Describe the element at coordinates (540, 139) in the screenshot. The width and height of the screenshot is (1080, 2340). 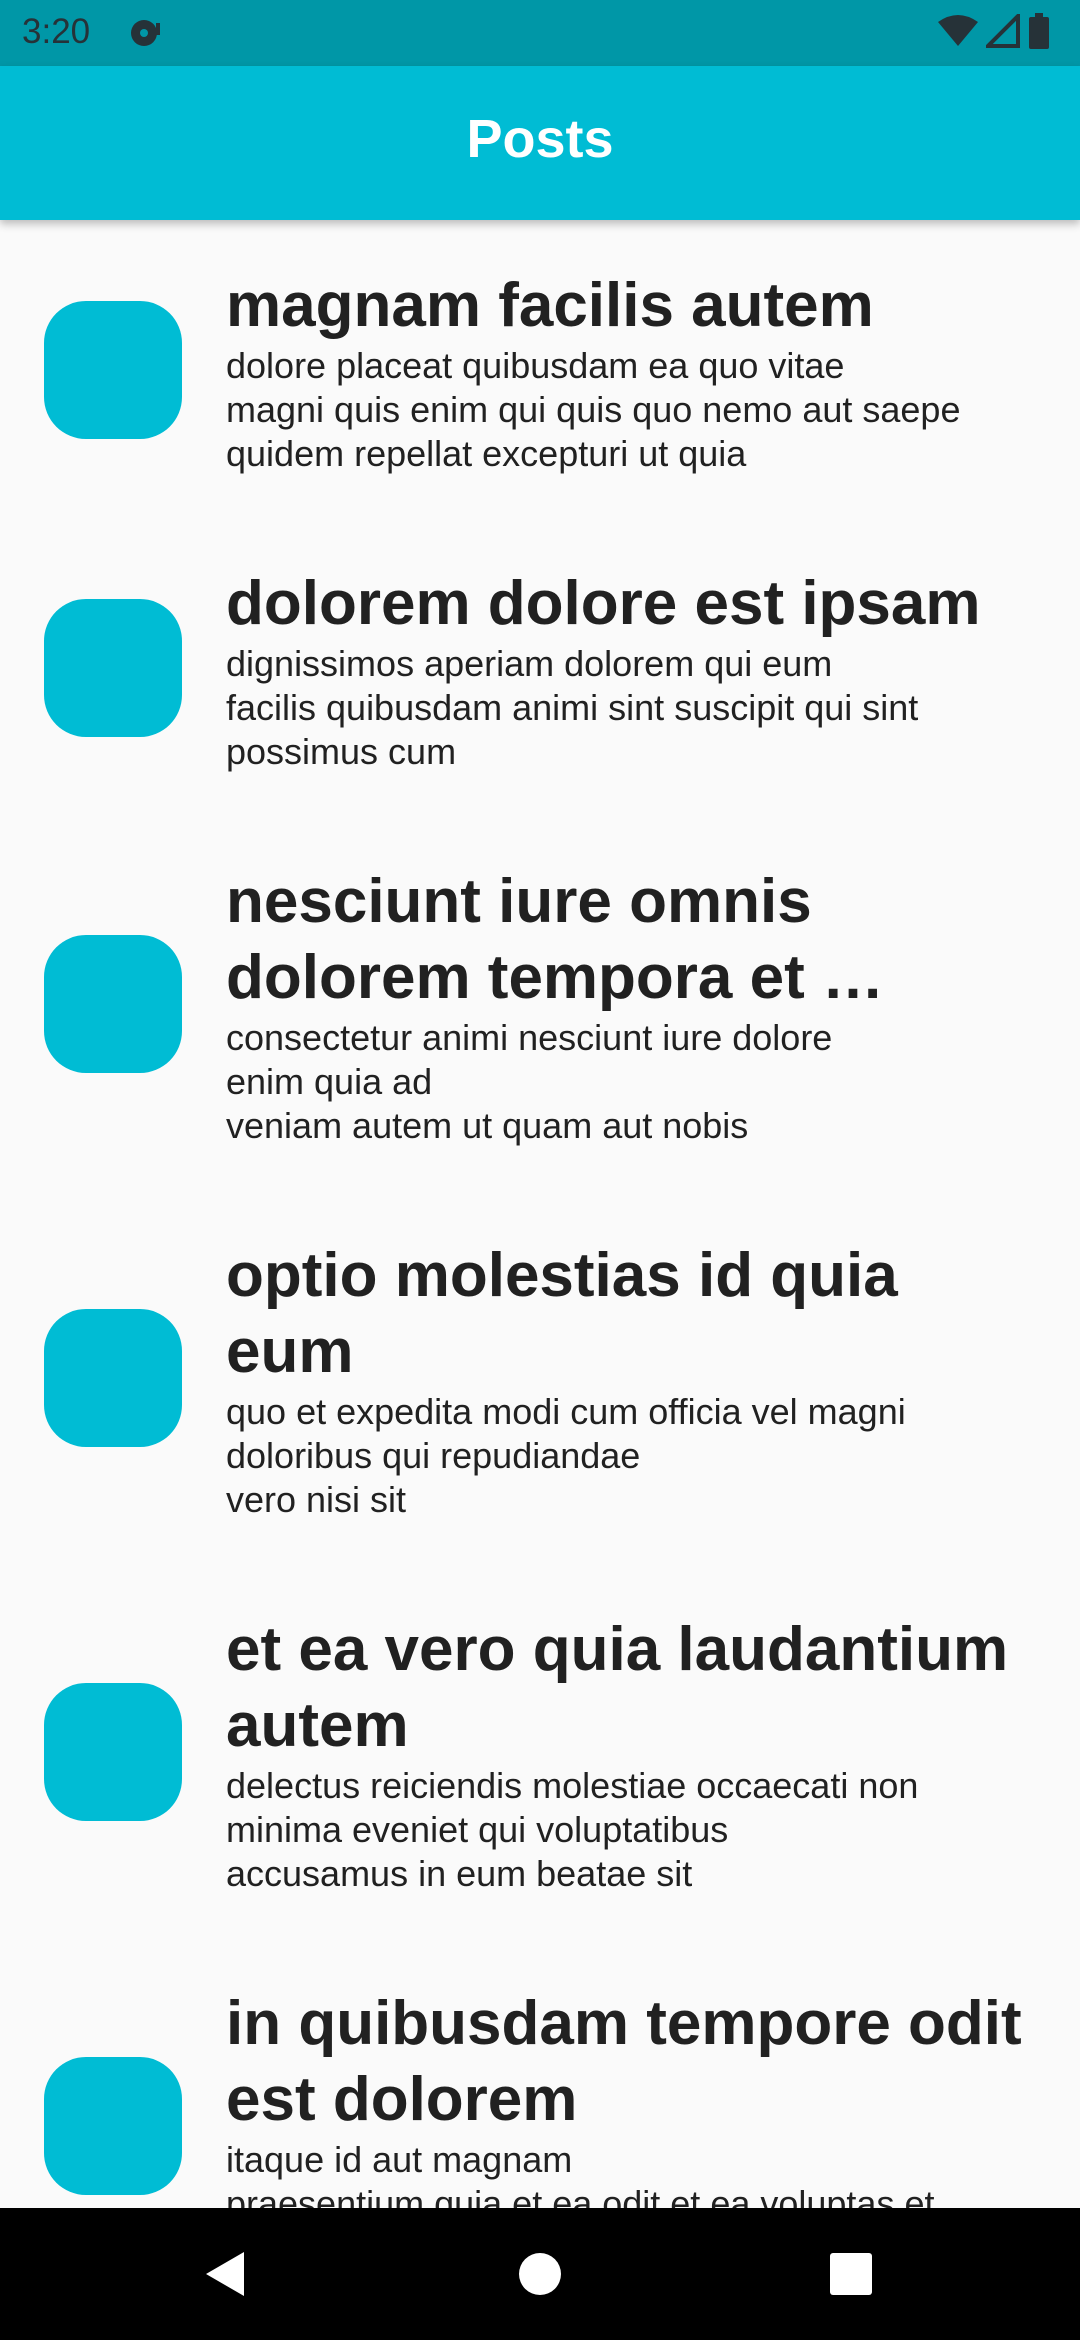
I see `page-title: Posts` at that location.